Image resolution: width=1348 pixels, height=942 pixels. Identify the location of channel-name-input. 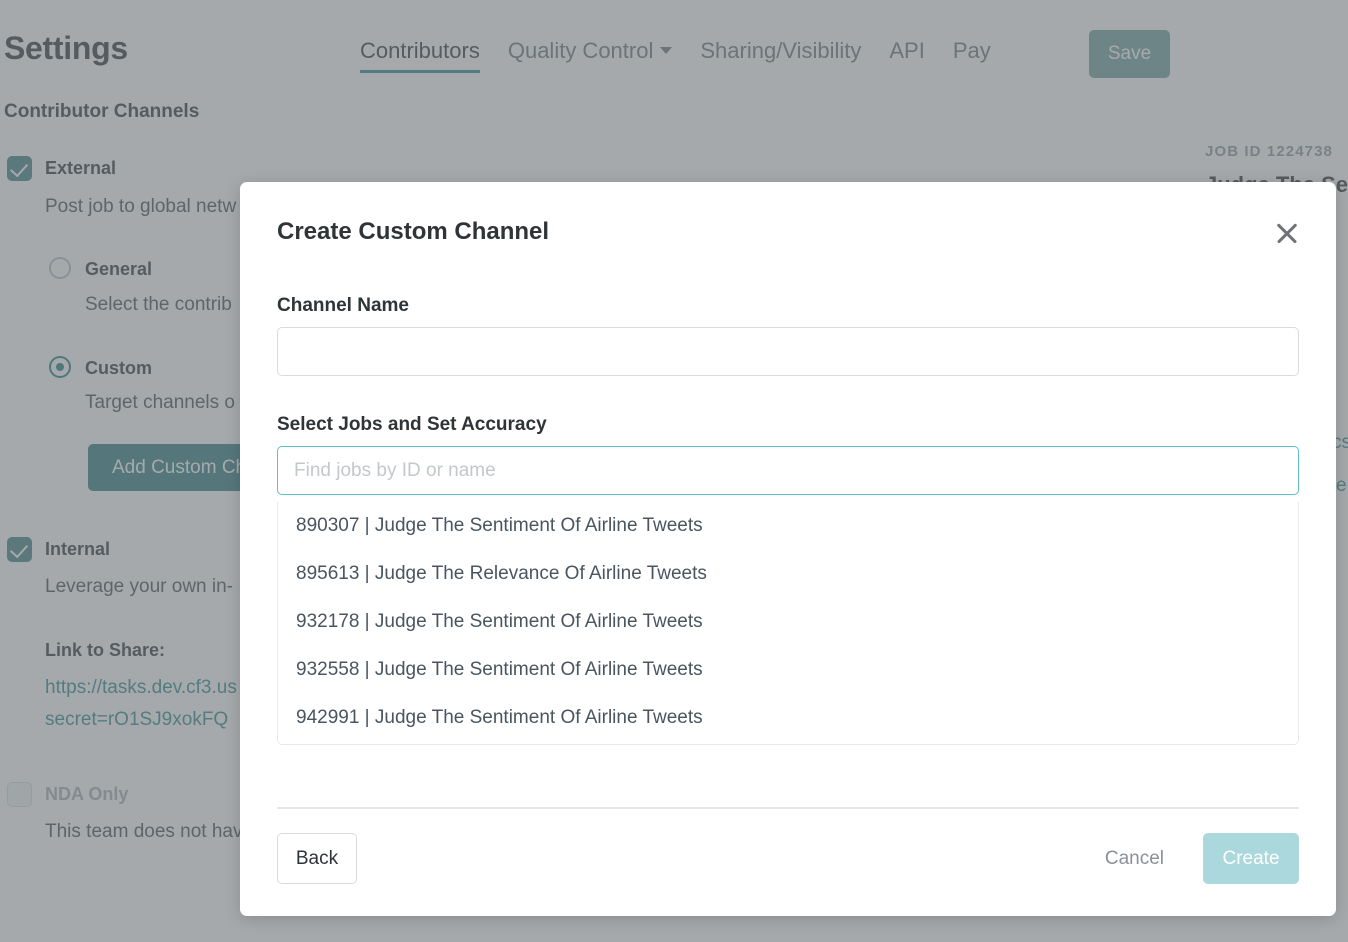
(788, 351).